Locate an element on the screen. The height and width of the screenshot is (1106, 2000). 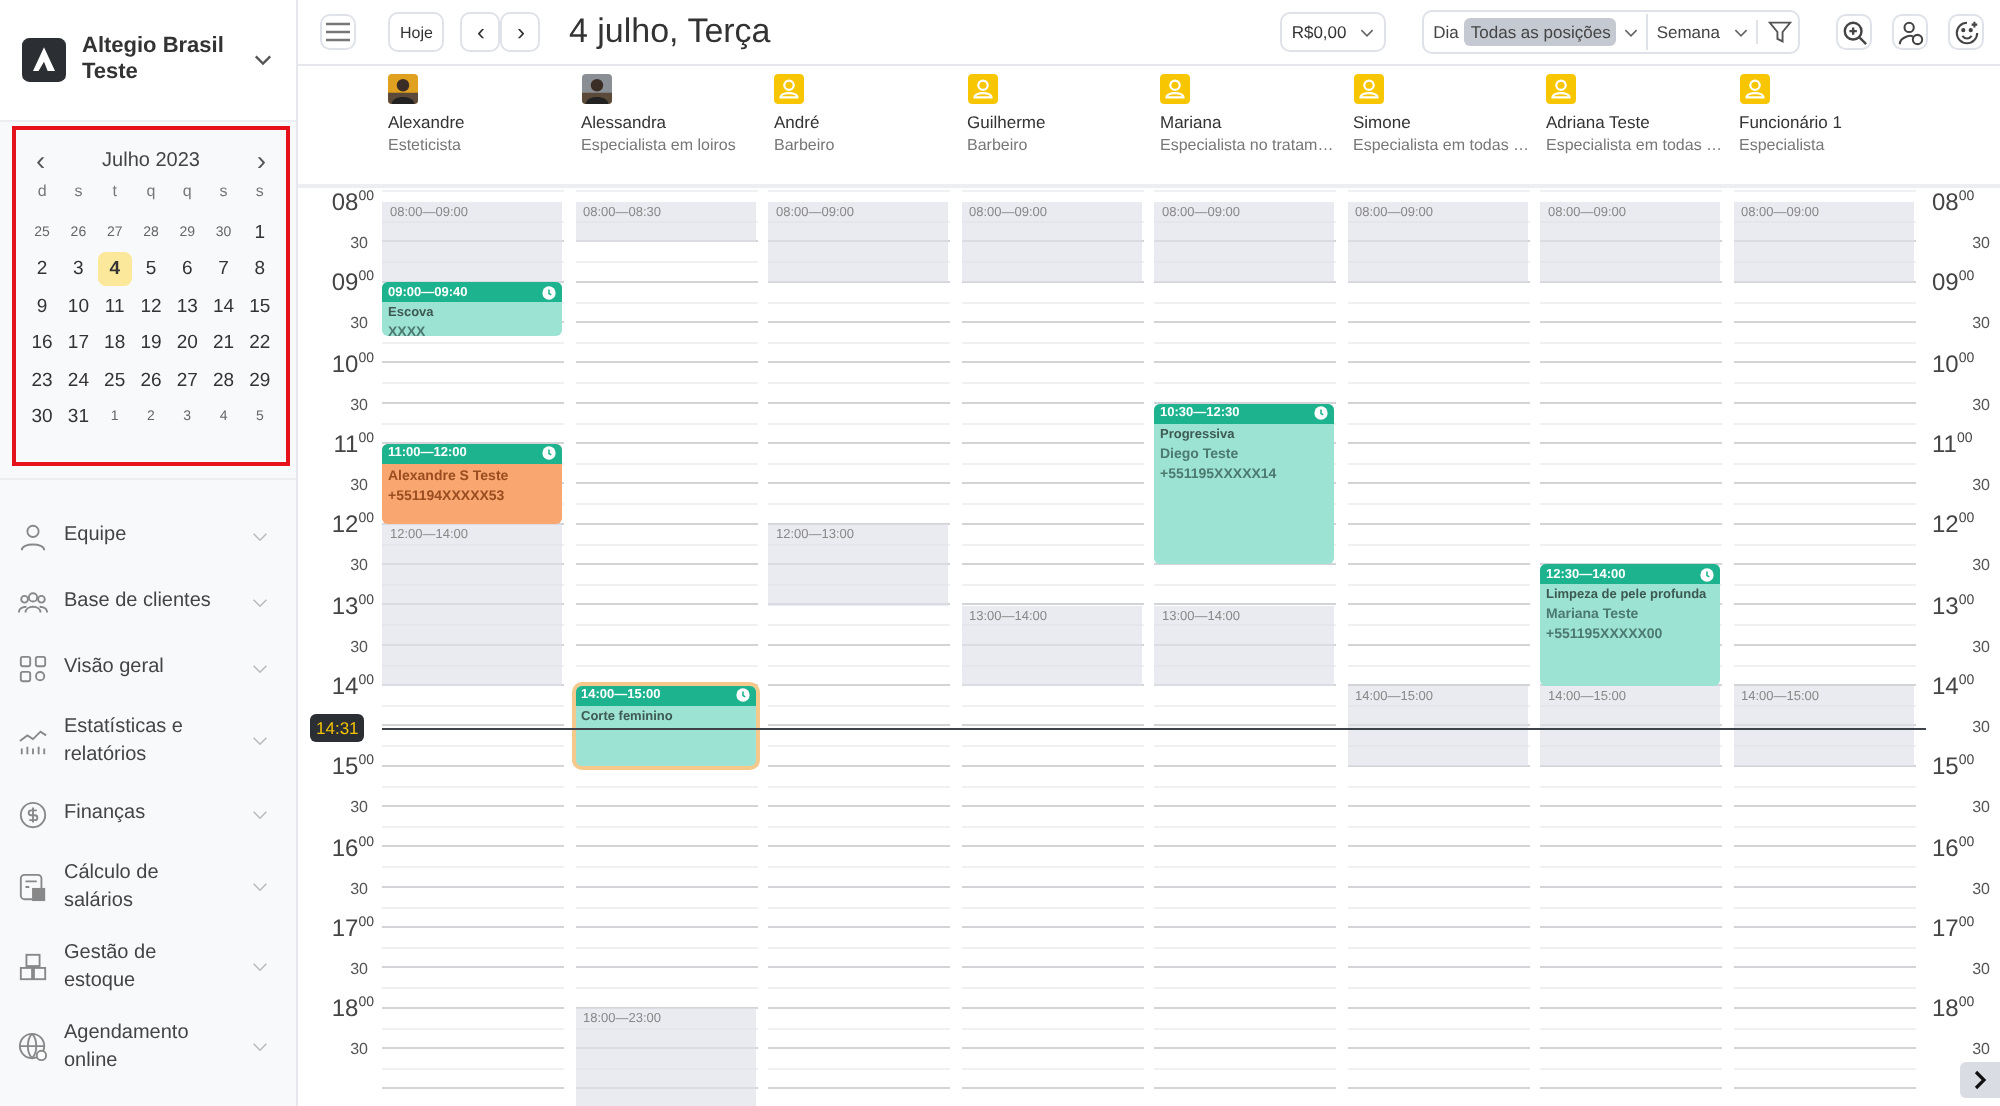
nav-item: Estatísticas e relatórios is located at coordinates (146, 741).